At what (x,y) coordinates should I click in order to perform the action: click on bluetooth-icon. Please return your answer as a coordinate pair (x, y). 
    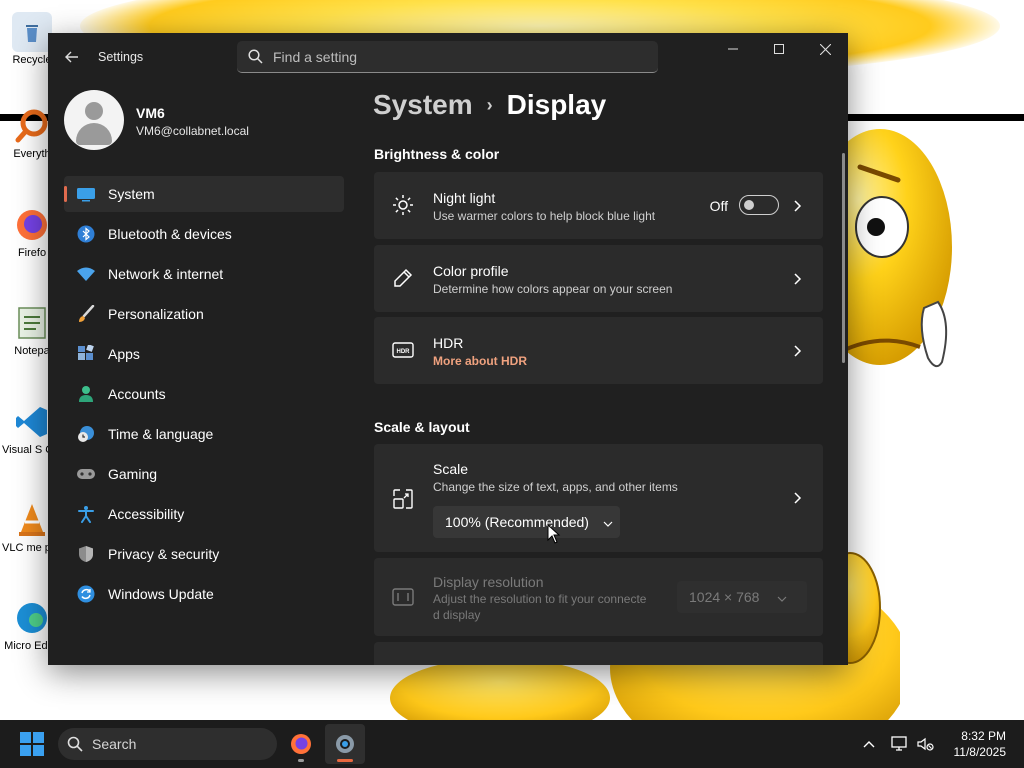
    Looking at the image, I should click on (86, 234).